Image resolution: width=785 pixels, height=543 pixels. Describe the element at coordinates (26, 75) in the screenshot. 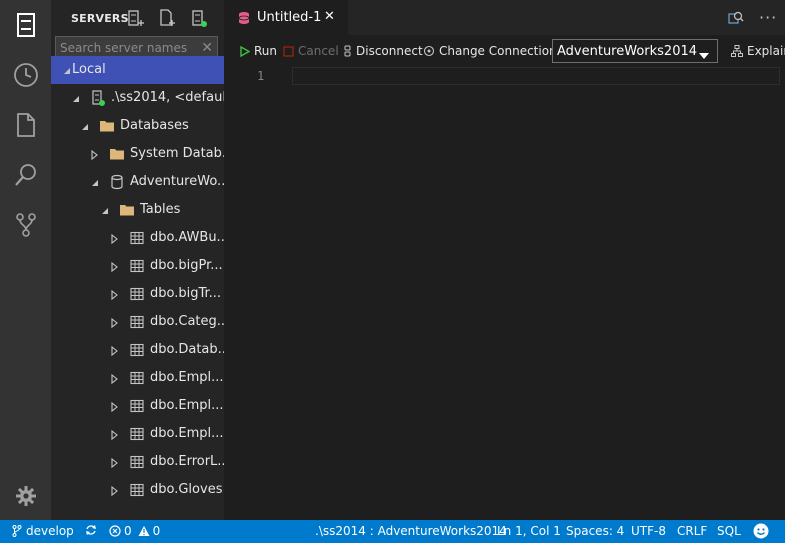

I see `history-icon` at that location.